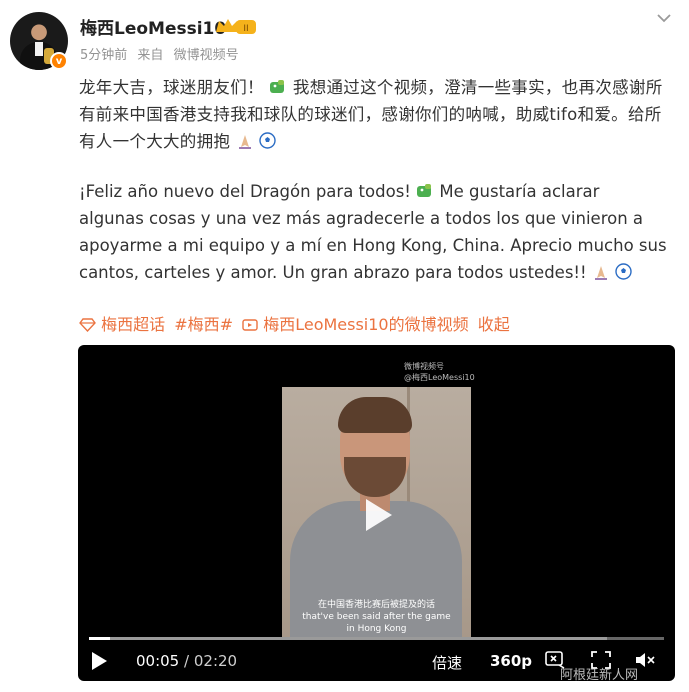 The height and width of the screenshot is (692, 689). Describe the element at coordinates (511, 661) in the screenshot. I see `quality-button: 360p` at that location.